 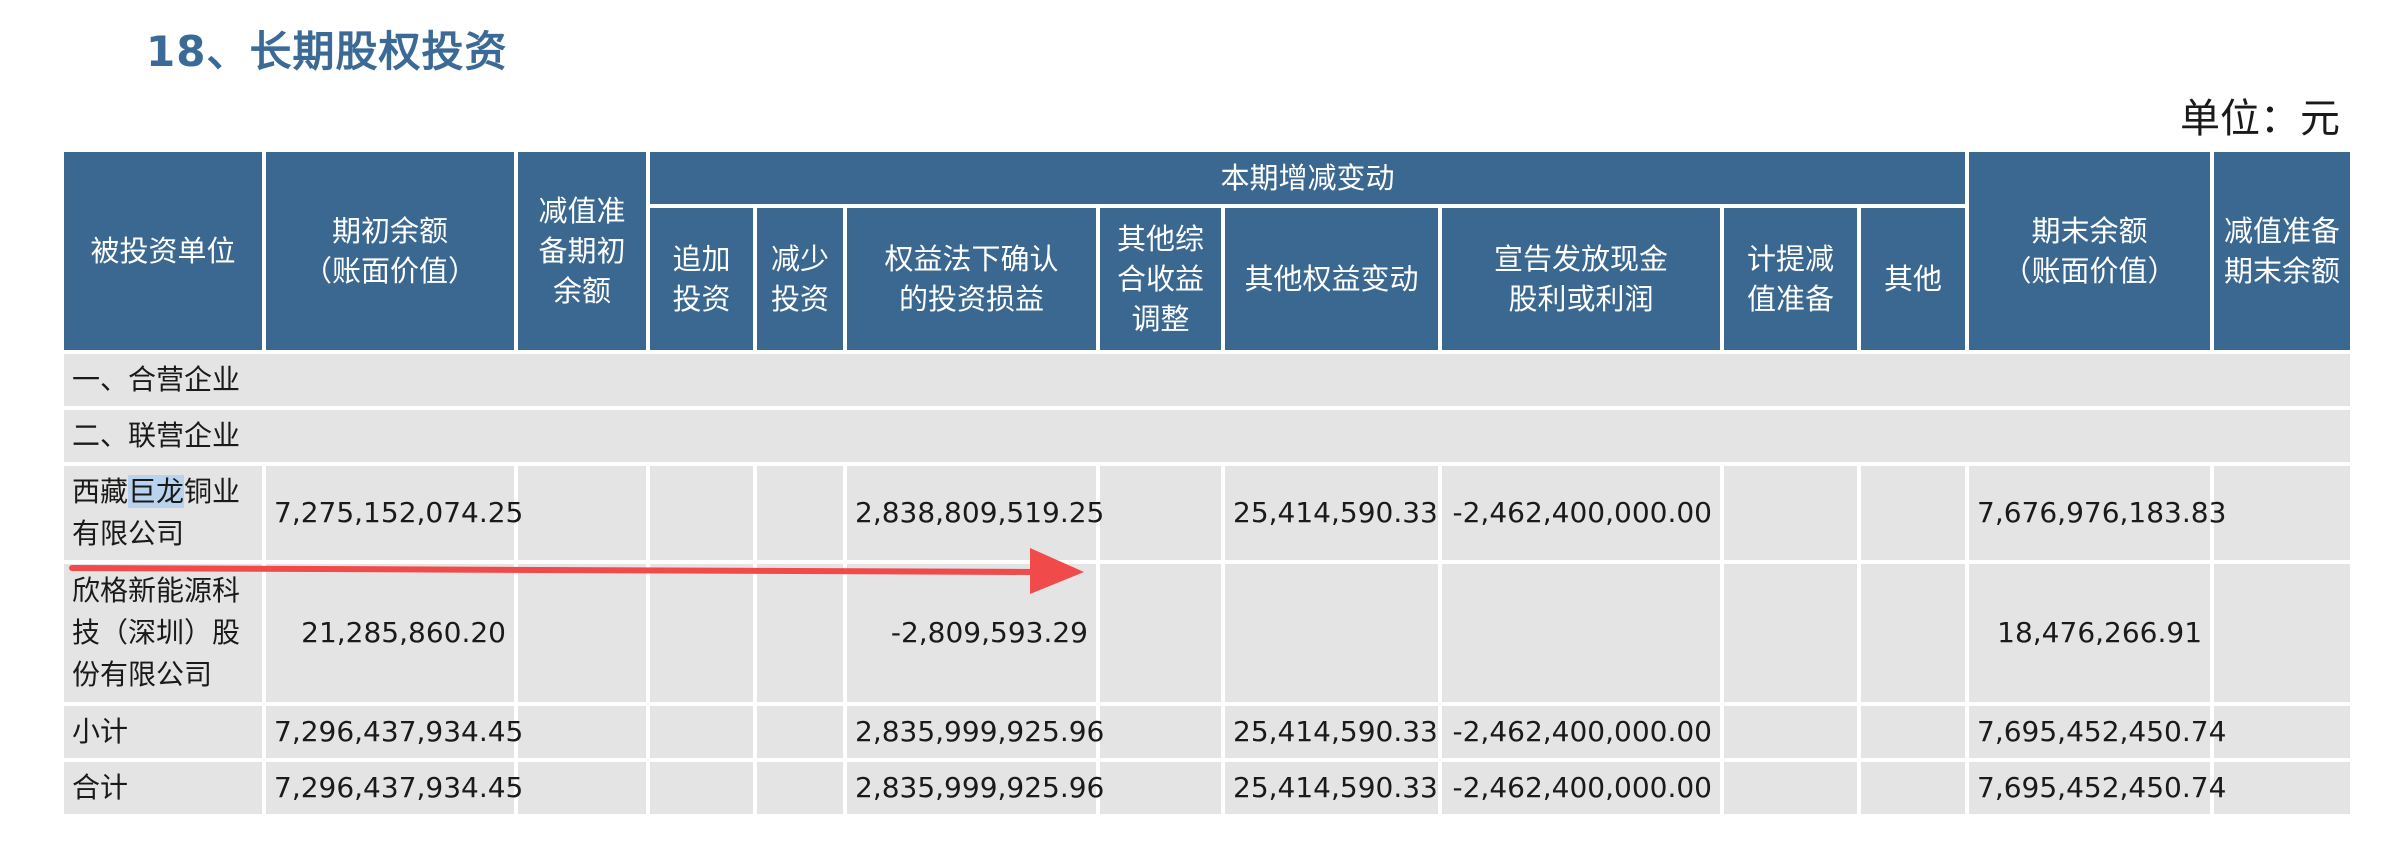 I want to click on section-title: 18、长期股权投资, so click(x=327, y=51).